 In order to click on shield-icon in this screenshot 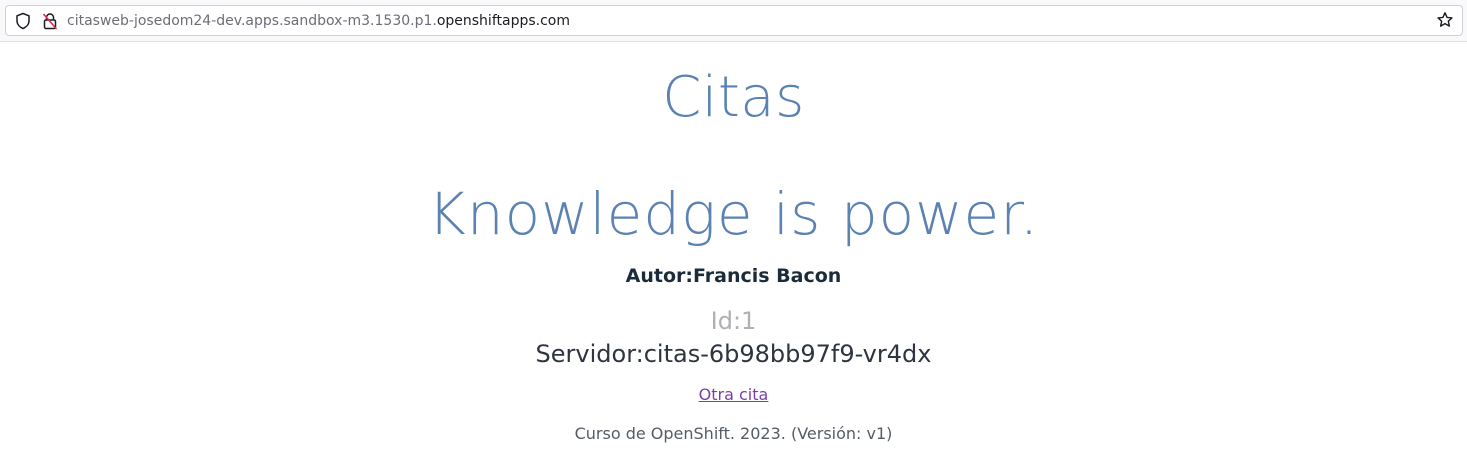, I will do `click(23, 21)`.